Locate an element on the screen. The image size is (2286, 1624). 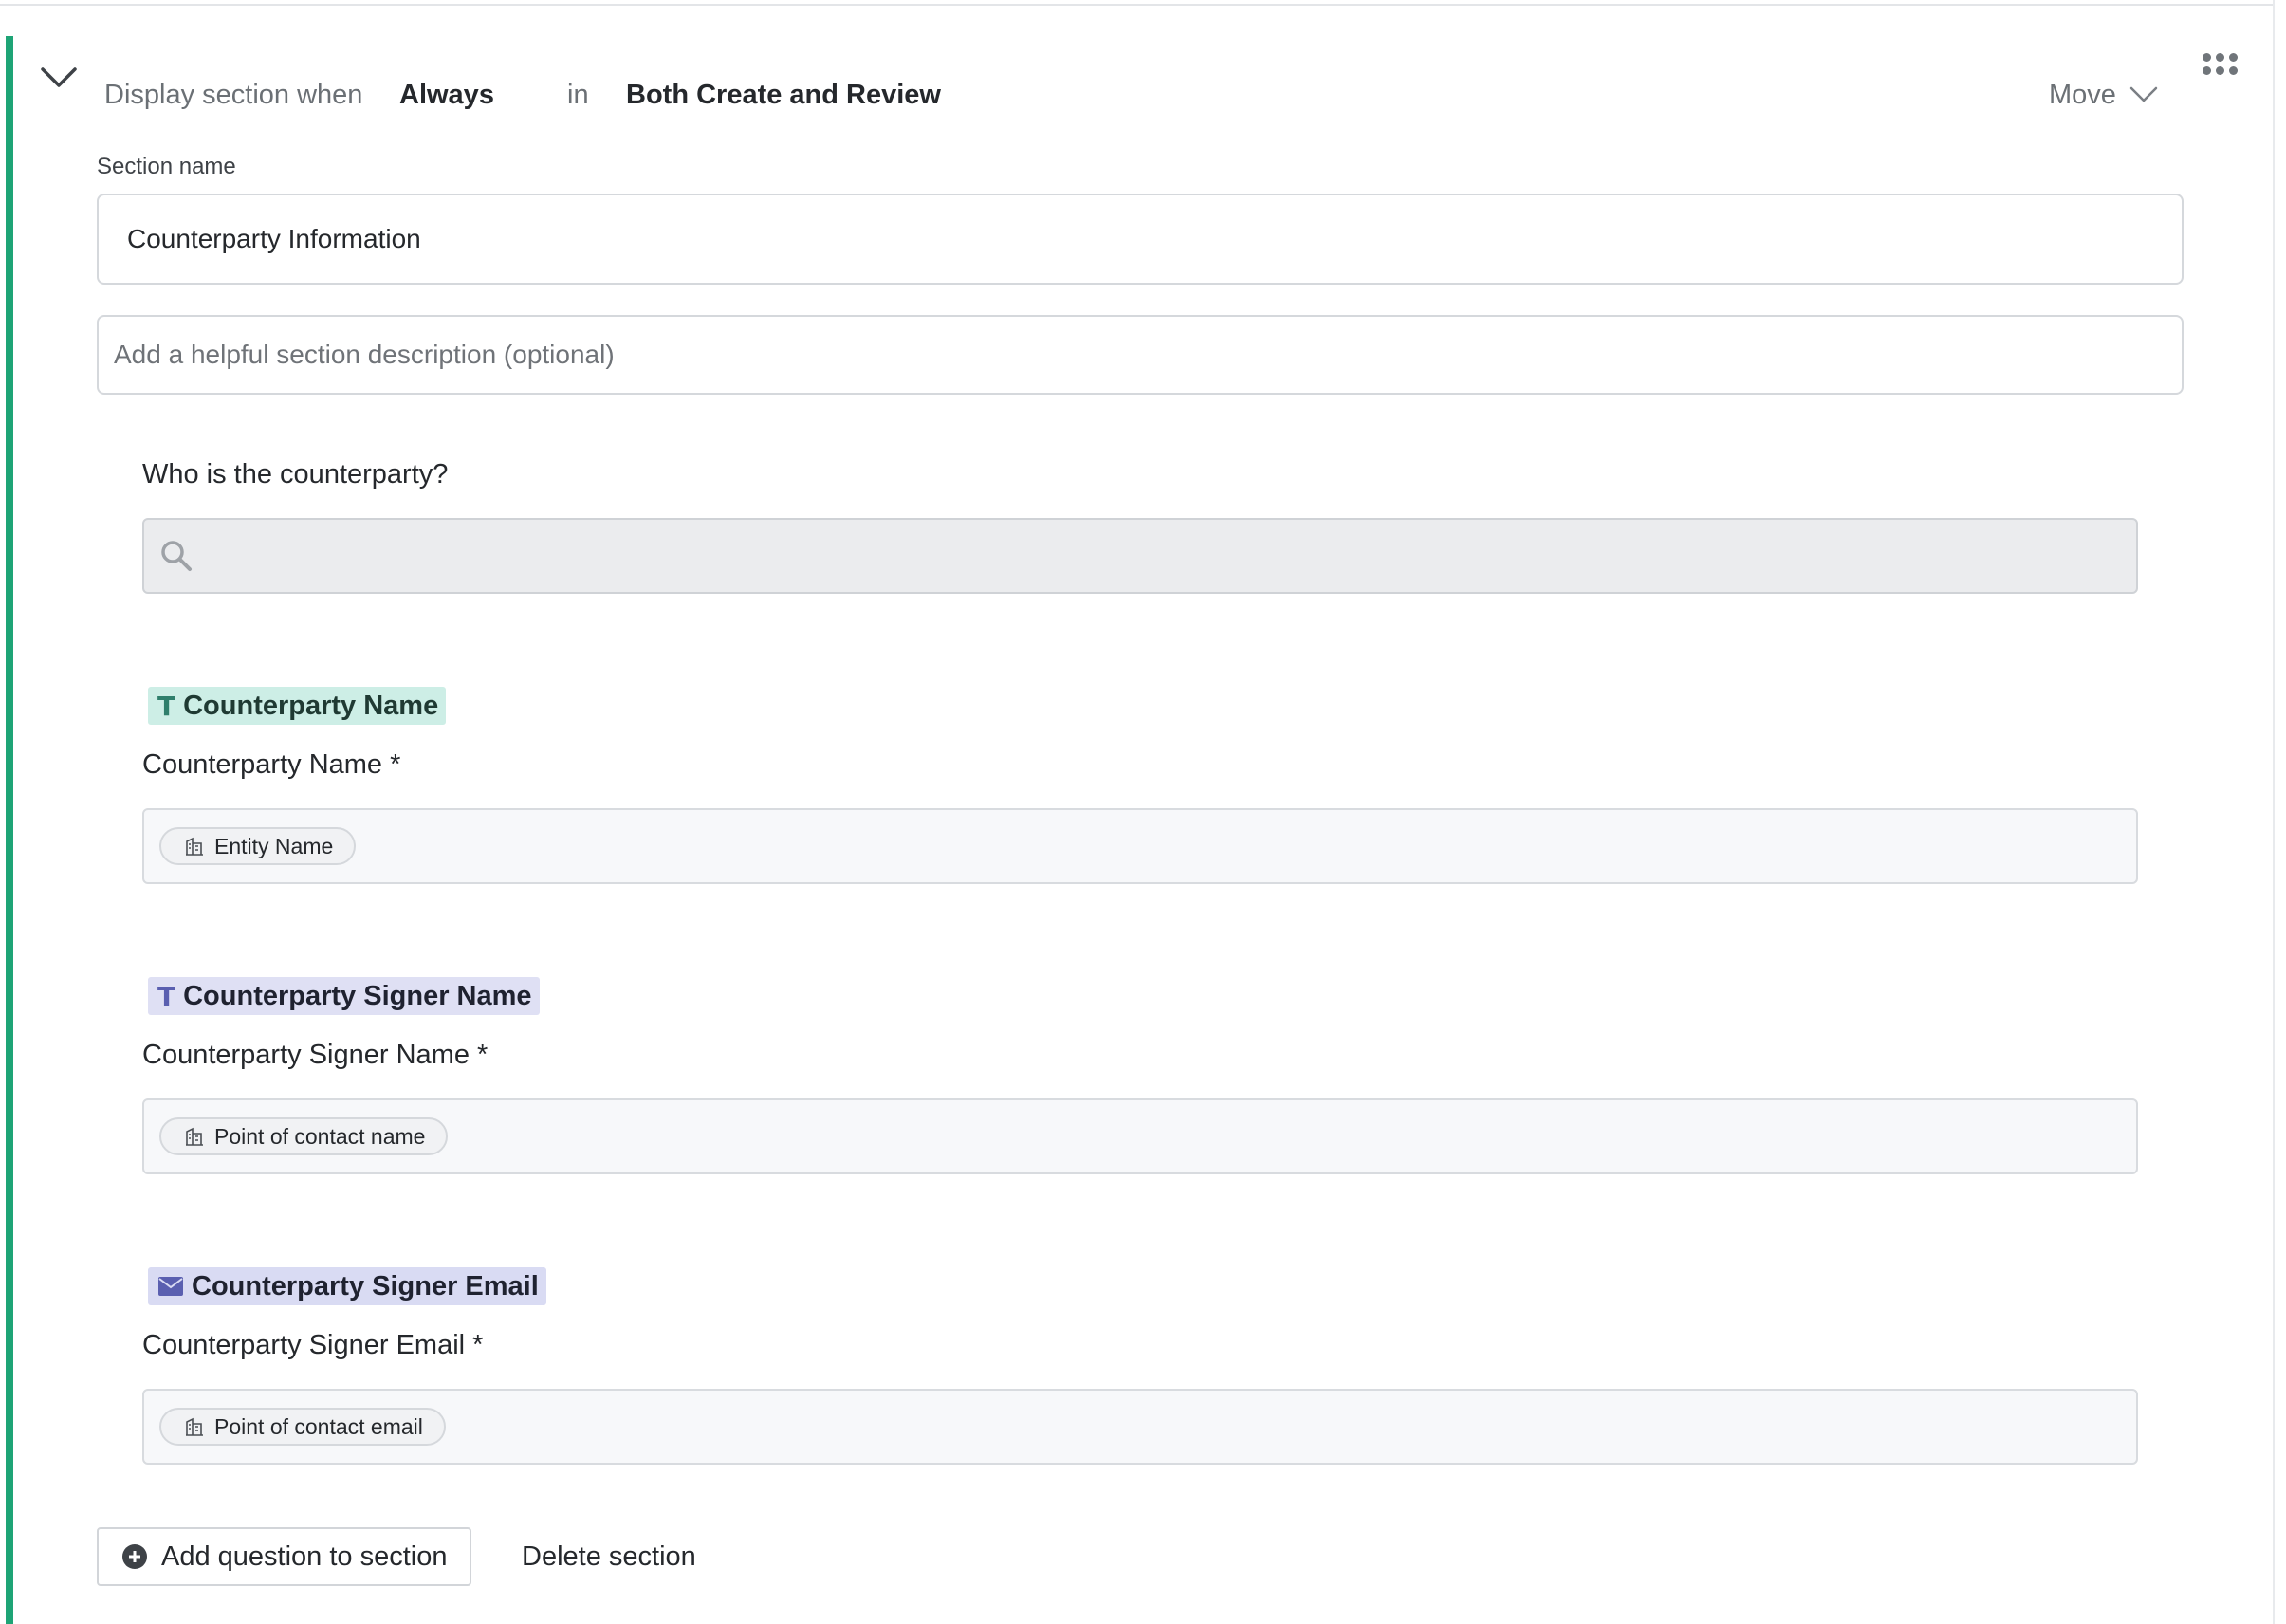
add-question-button: Add question to section is located at coordinates (284, 1556).